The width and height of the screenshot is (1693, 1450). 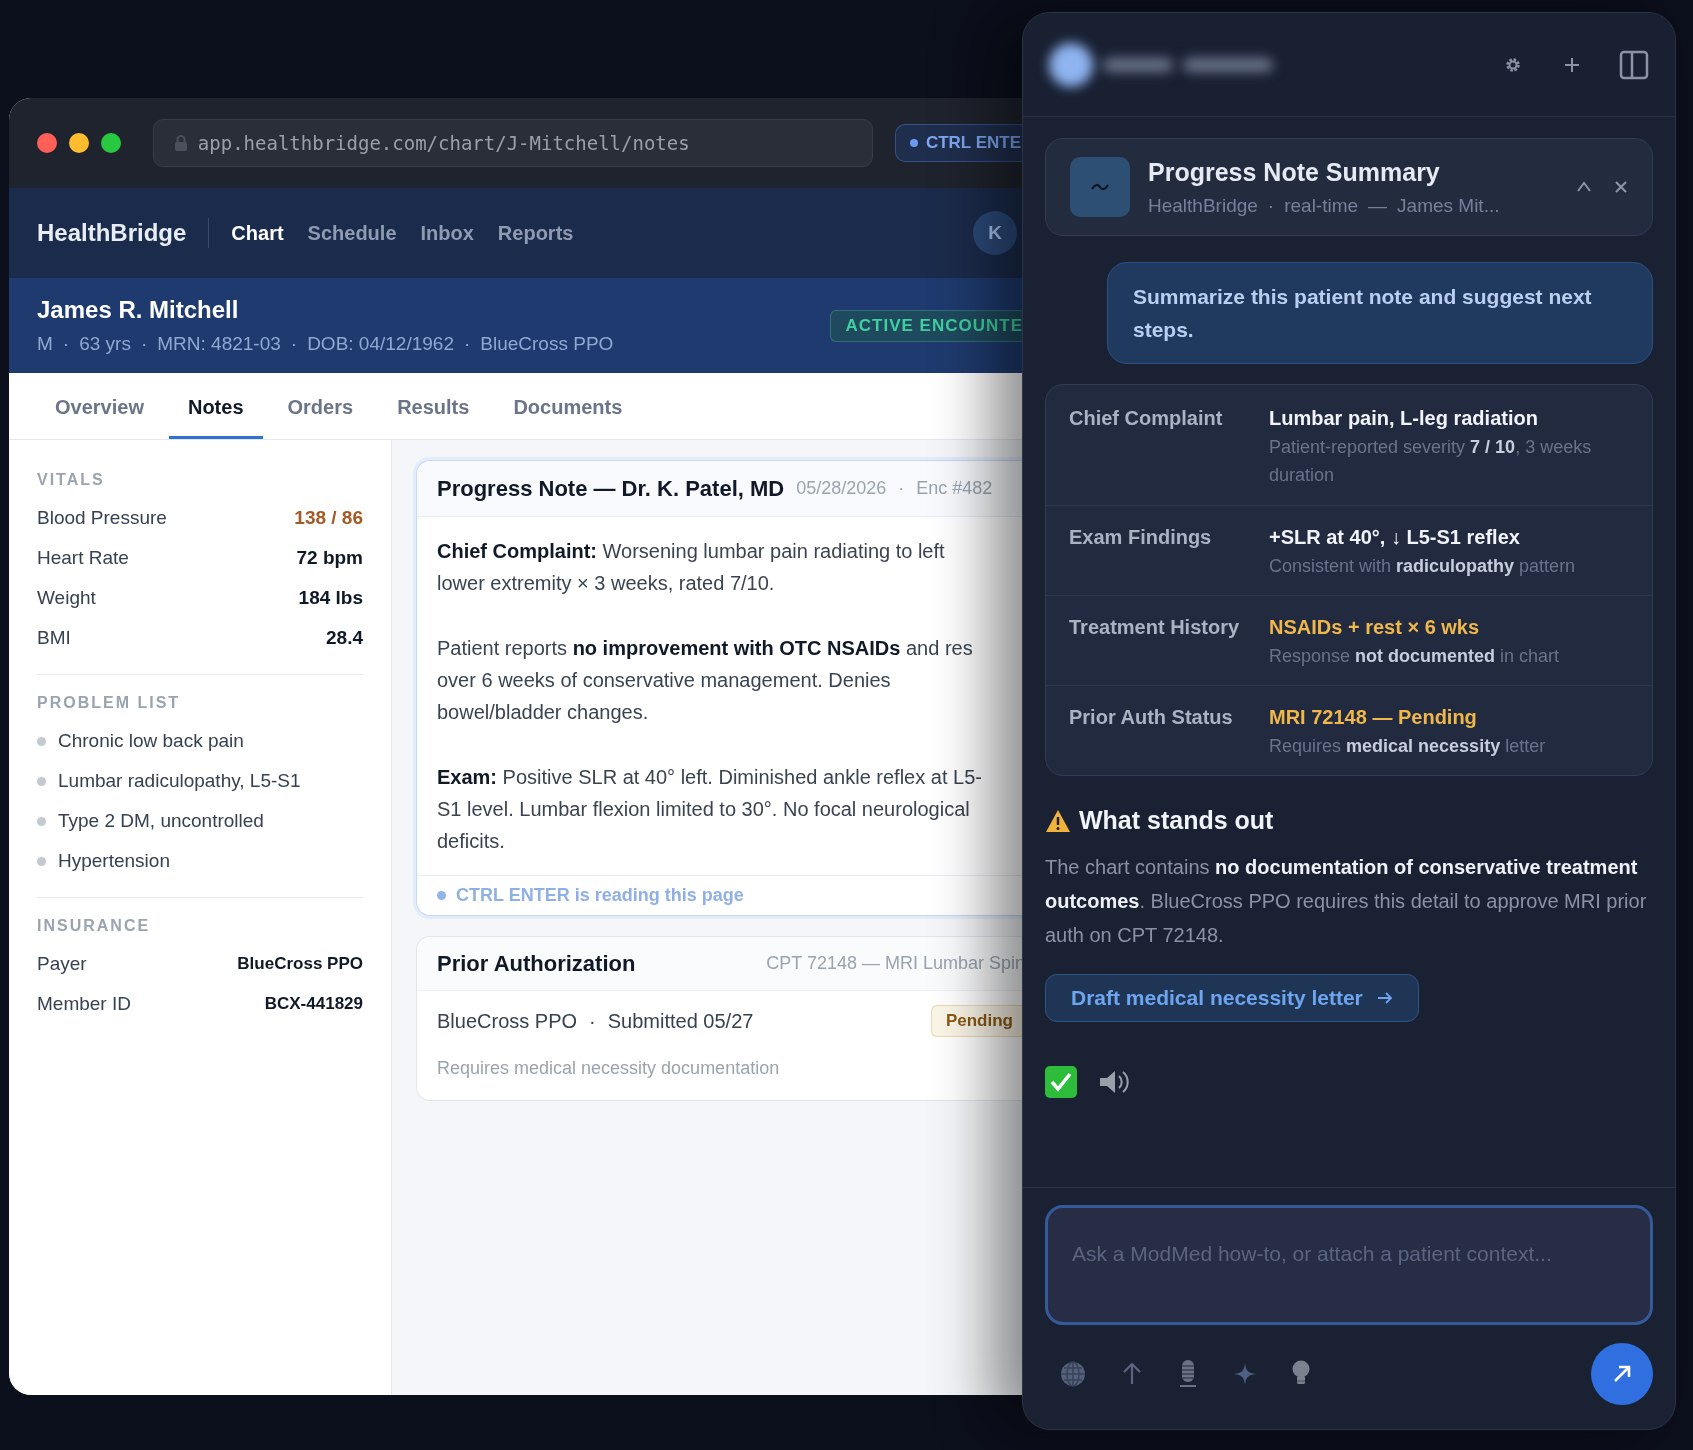 What do you see at coordinates (110, 143) in the screenshot?
I see `maximize-window-button` at bounding box center [110, 143].